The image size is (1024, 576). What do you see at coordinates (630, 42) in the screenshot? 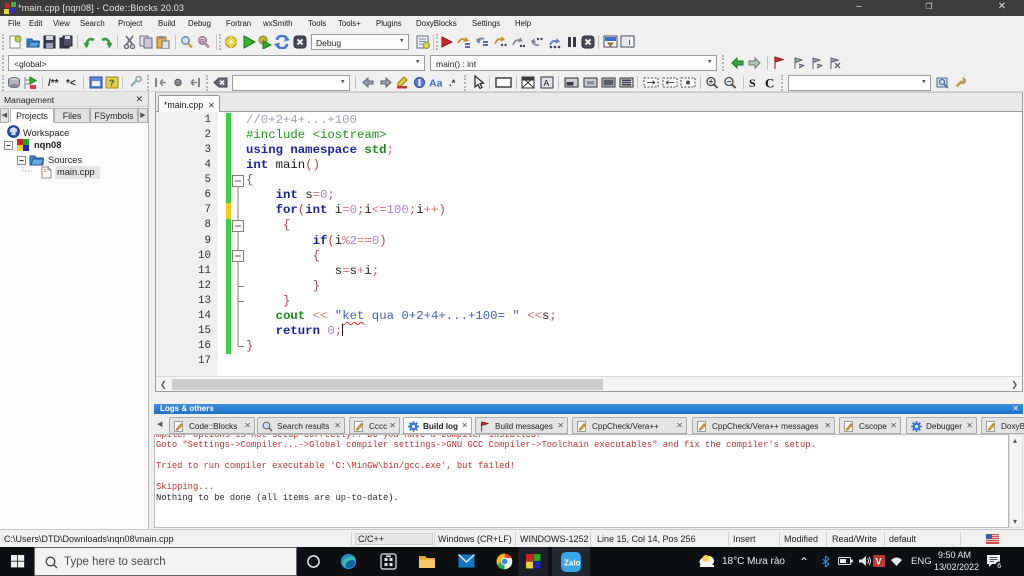
I see `svg-text: i` at bounding box center [630, 42].